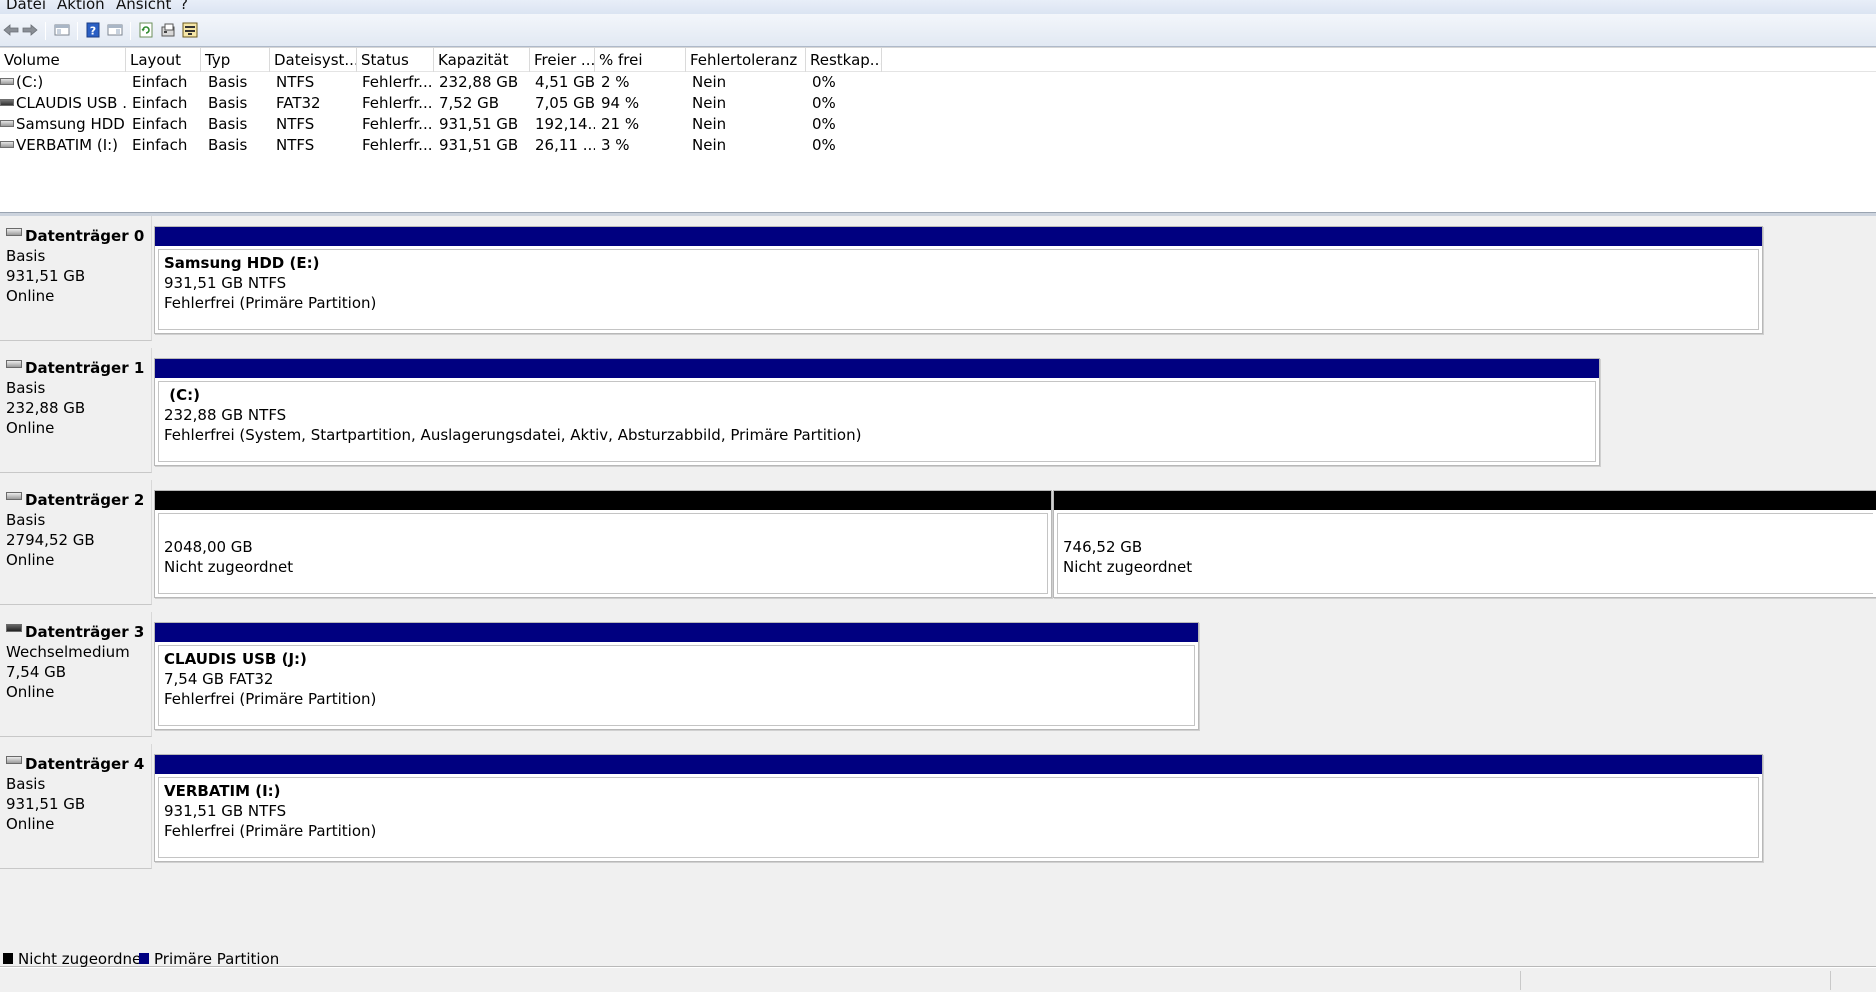 This screenshot has width=1876, height=992. What do you see at coordinates (640, 60) in the screenshot?
I see `column-header-prozent-frei: % frei` at bounding box center [640, 60].